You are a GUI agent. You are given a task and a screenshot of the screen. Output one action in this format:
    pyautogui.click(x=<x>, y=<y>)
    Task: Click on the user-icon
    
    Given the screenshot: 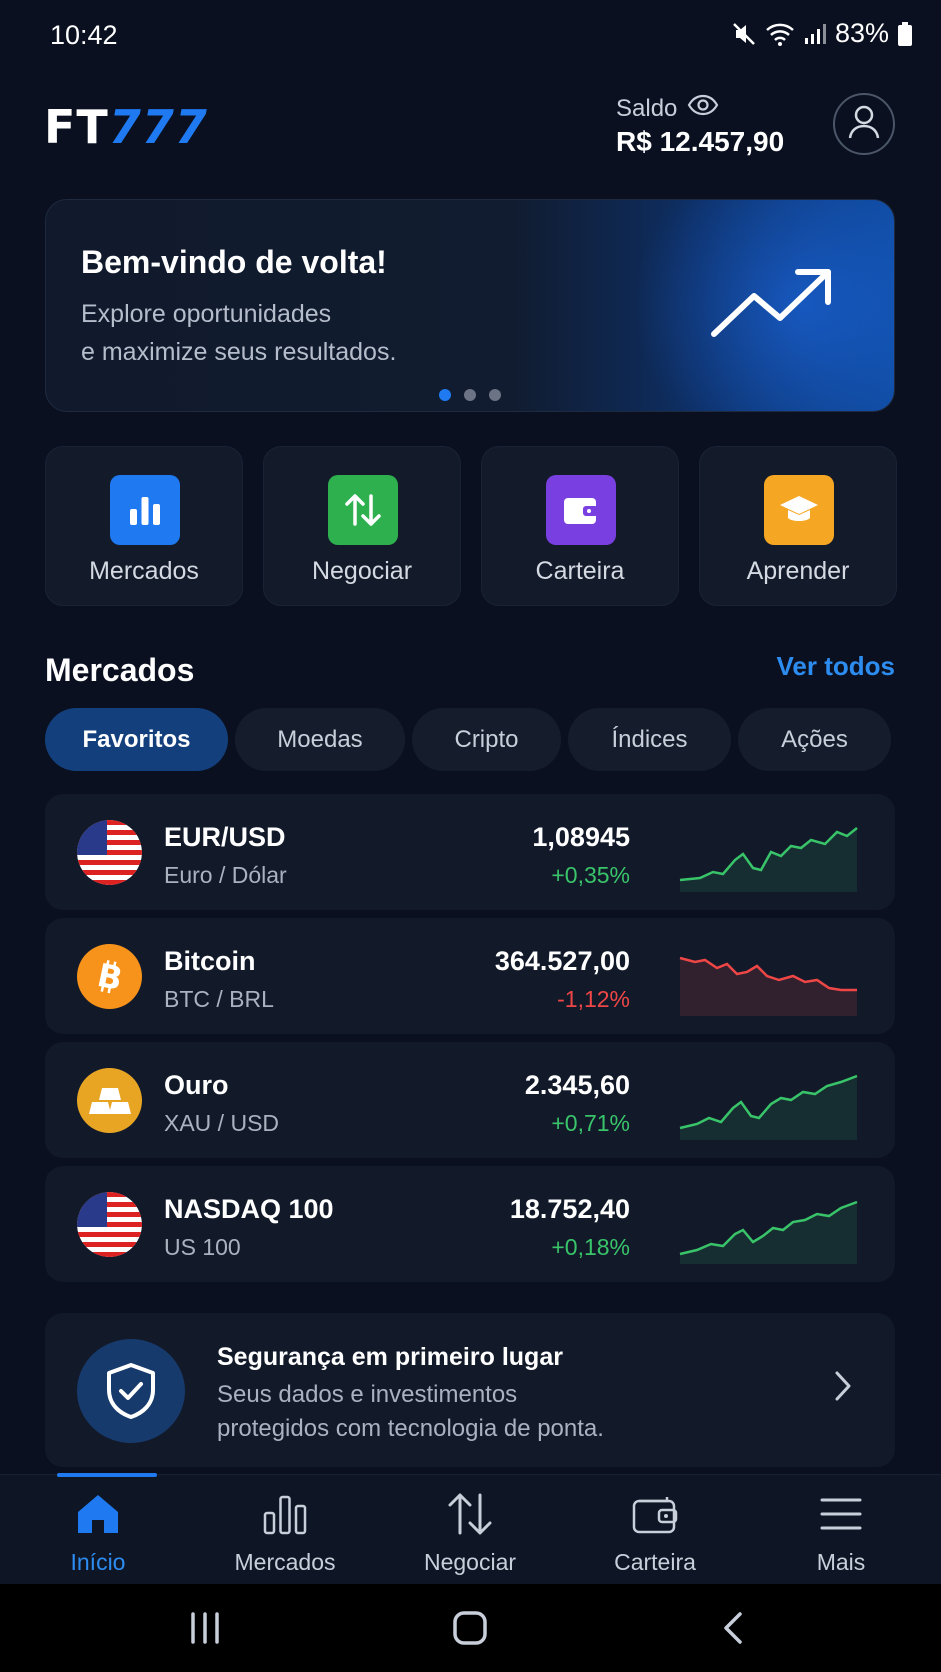 What is the action you would take?
    pyautogui.click(x=864, y=124)
    